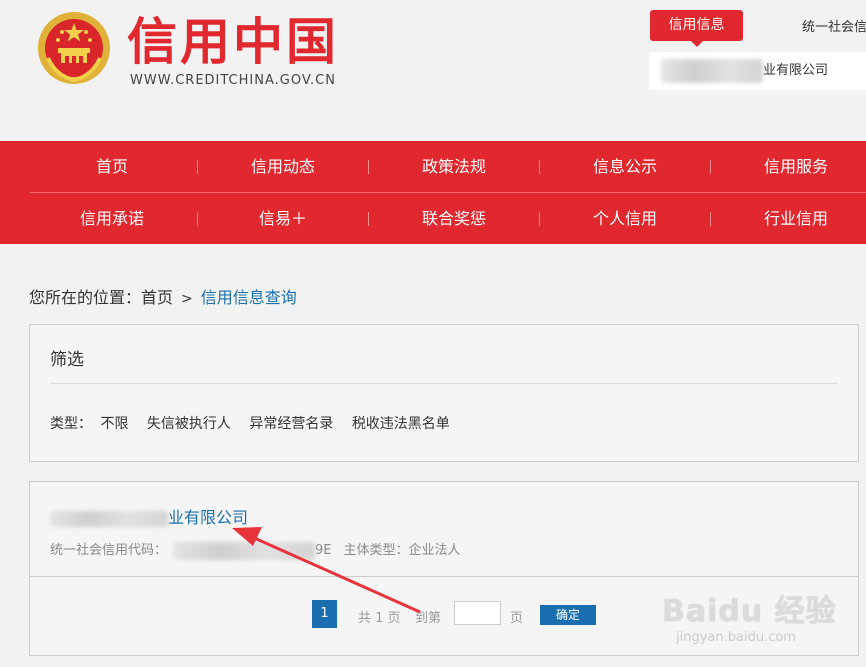 Image resolution: width=866 pixels, height=667 pixels. Describe the element at coordinates (444, 383) in the screenshot. I see `filter-divider` at that location.